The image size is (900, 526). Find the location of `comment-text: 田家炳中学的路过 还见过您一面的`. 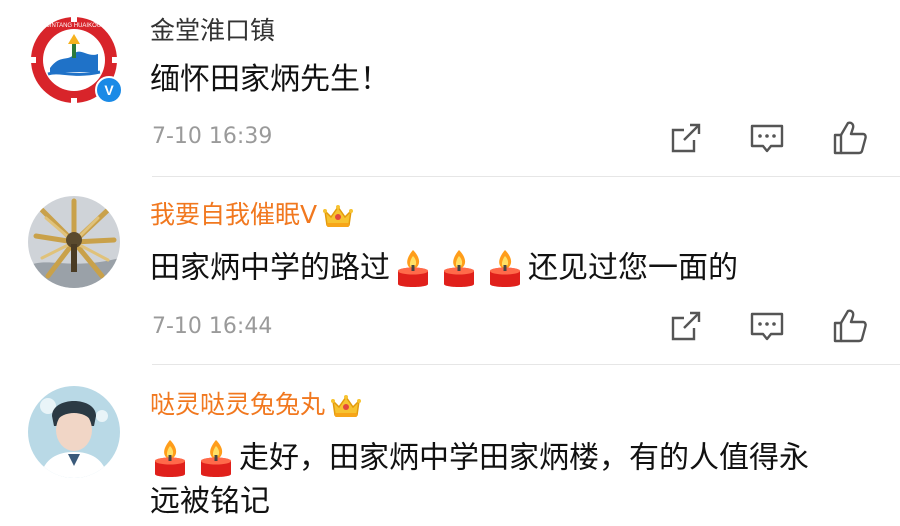

comment-text: 田家炳中学的路过 还见过您一面的 is located at coordinates (444, 268).